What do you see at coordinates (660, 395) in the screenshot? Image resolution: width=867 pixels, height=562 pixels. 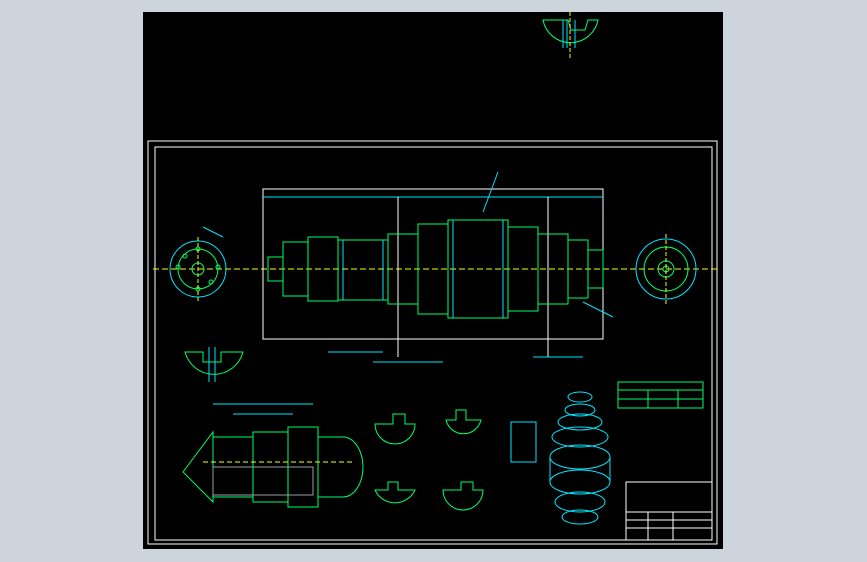 I see `spec-table` at bounding box center [660, 395].